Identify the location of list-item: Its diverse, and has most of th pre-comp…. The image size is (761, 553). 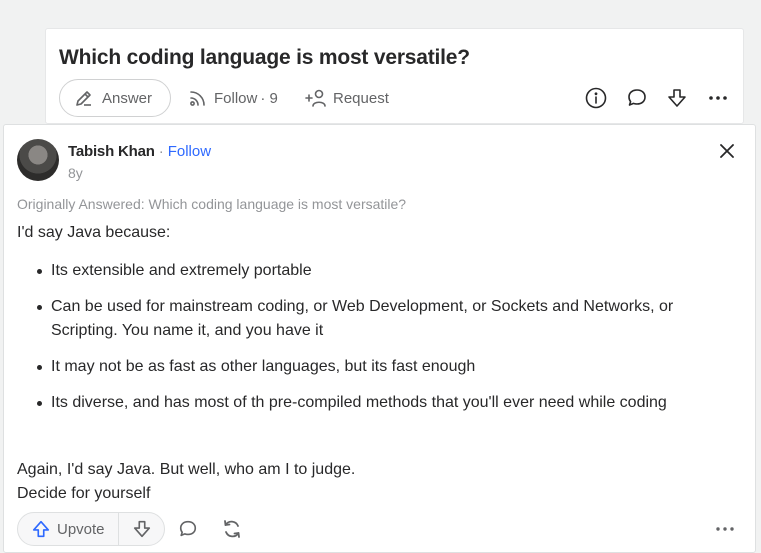
(377, 403).